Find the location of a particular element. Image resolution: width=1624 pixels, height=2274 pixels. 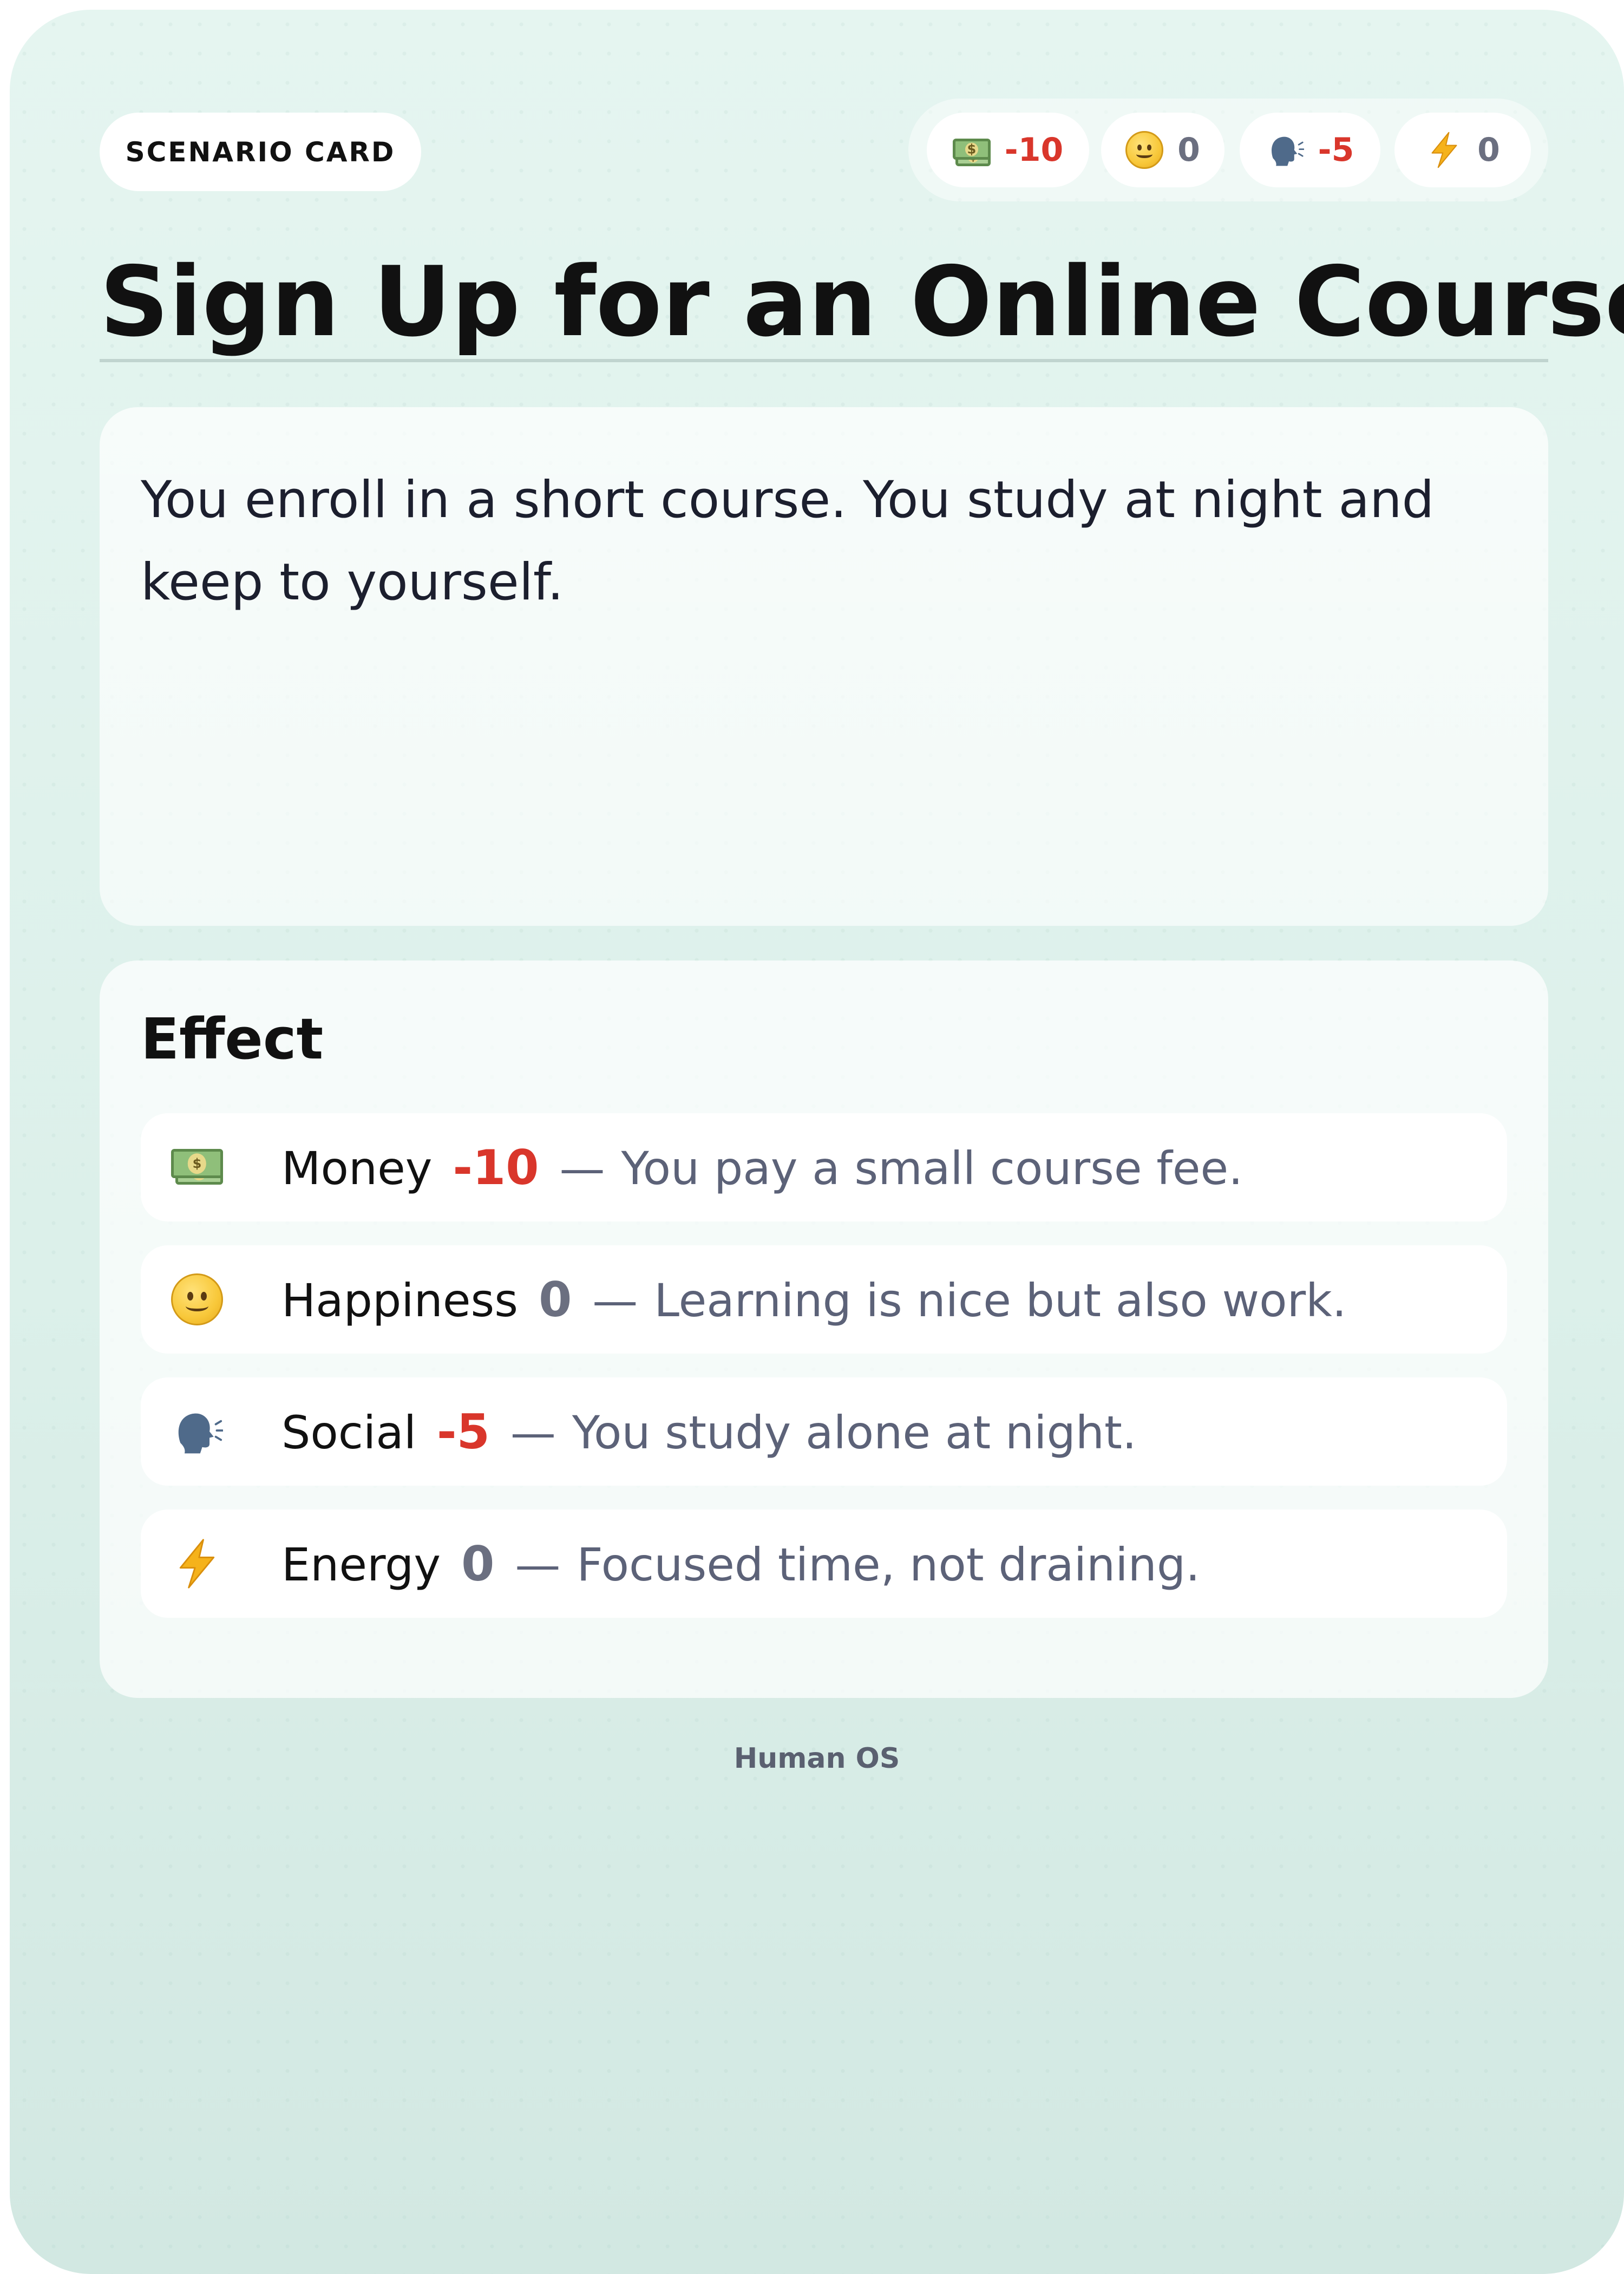

stat-energy: 0 is located at coordinates (1462, 150).